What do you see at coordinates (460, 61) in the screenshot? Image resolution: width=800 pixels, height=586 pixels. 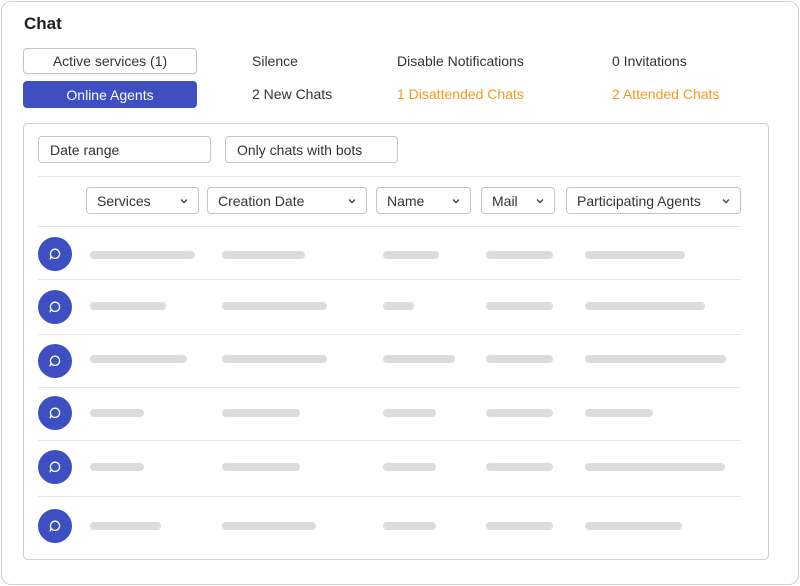 I see `disable-notifications-link: Disable Notifications` at bounding box center [460, 61].